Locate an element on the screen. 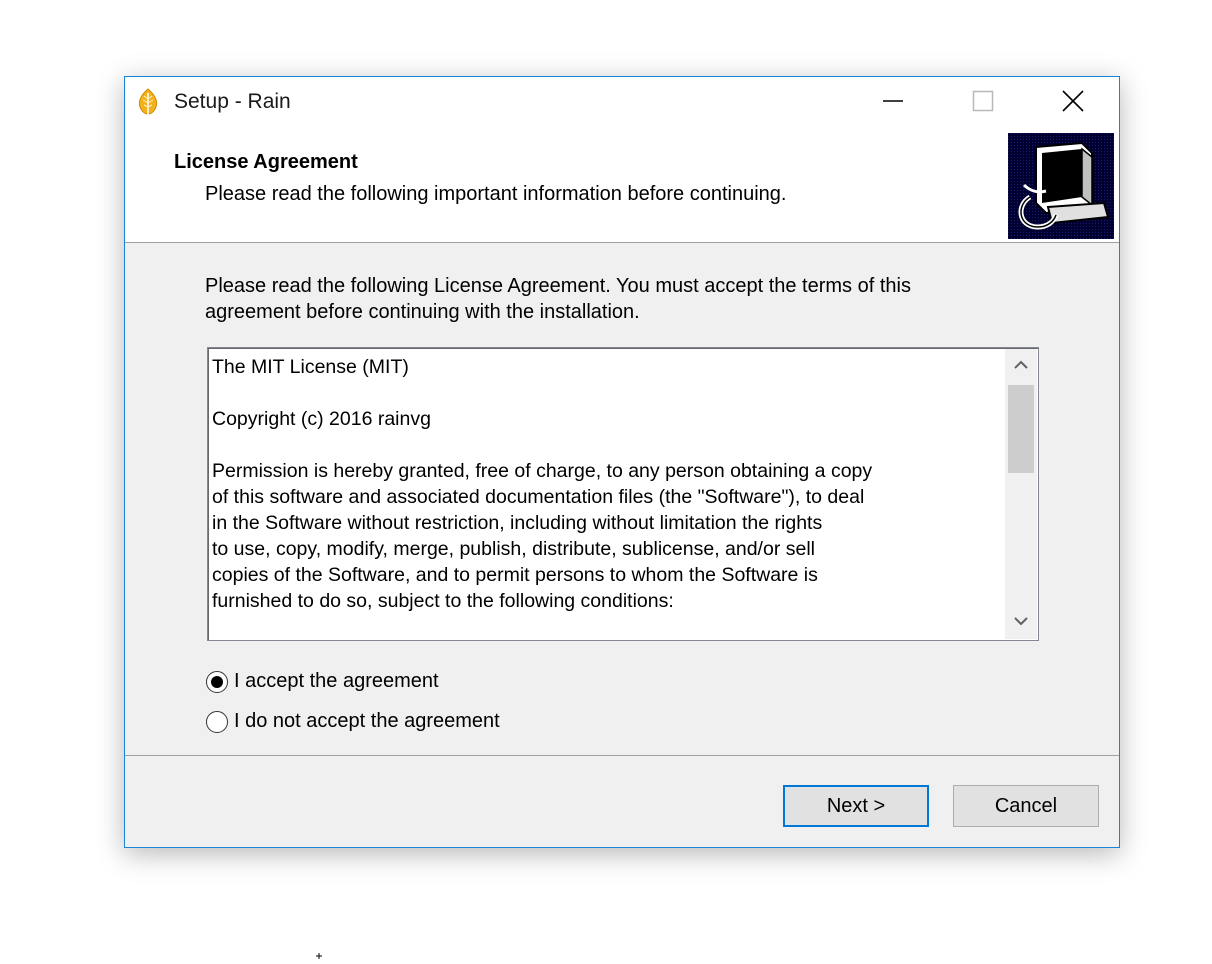  page-title: License Agreement is located at coordinates (266, 162).